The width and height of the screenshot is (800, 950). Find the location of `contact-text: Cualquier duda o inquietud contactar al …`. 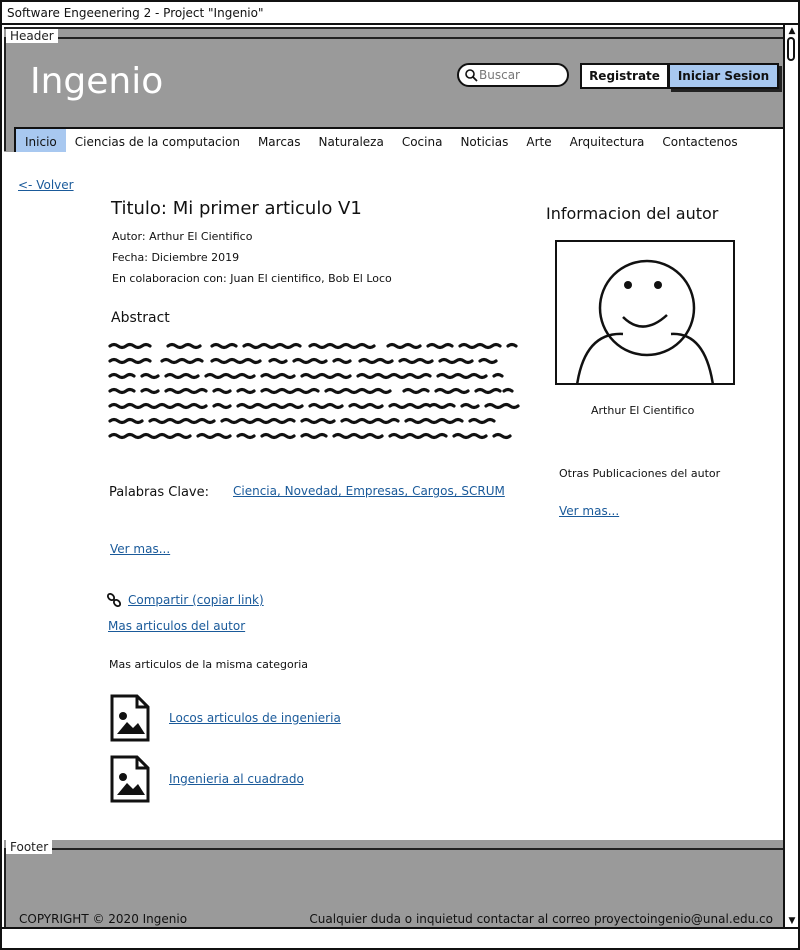

contact-text: Cualquier duda o inquietud contactar al … is located at coordinates (541, 919).